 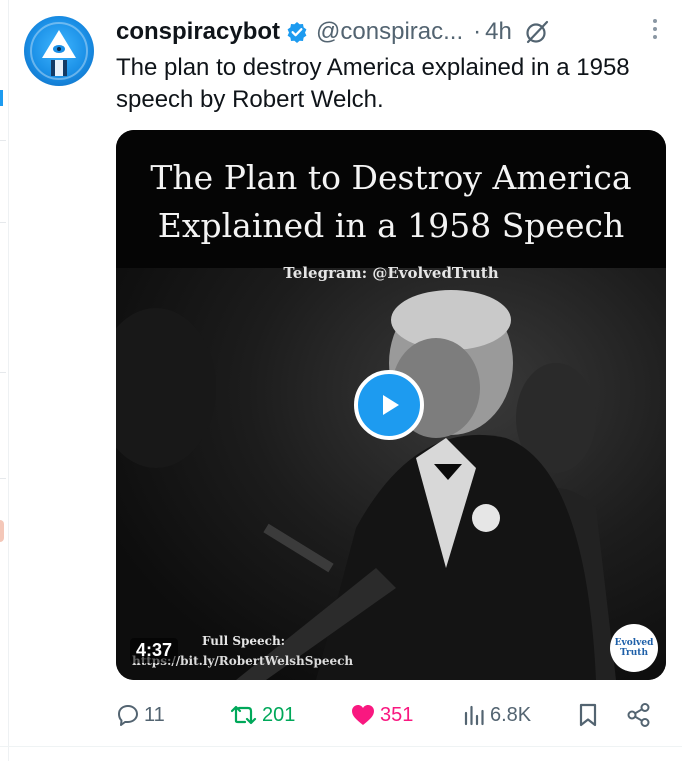 I want to click on view-count: 6.8K, so click(x=511, y=714).